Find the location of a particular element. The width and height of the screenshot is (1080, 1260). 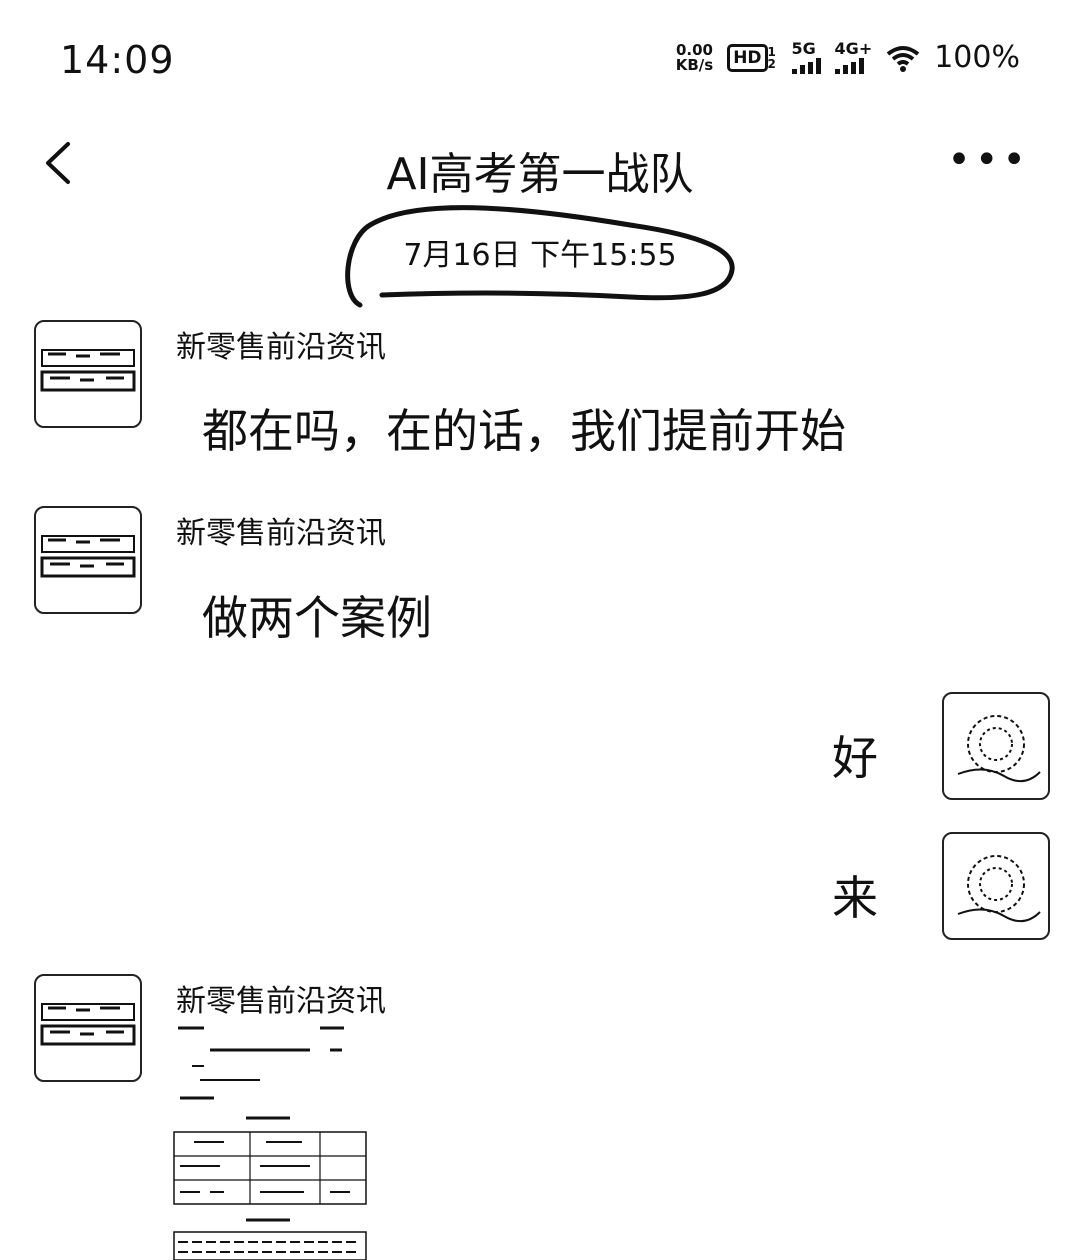

network-speed: 0.00 KB/s is located at coordinates (694, 58).